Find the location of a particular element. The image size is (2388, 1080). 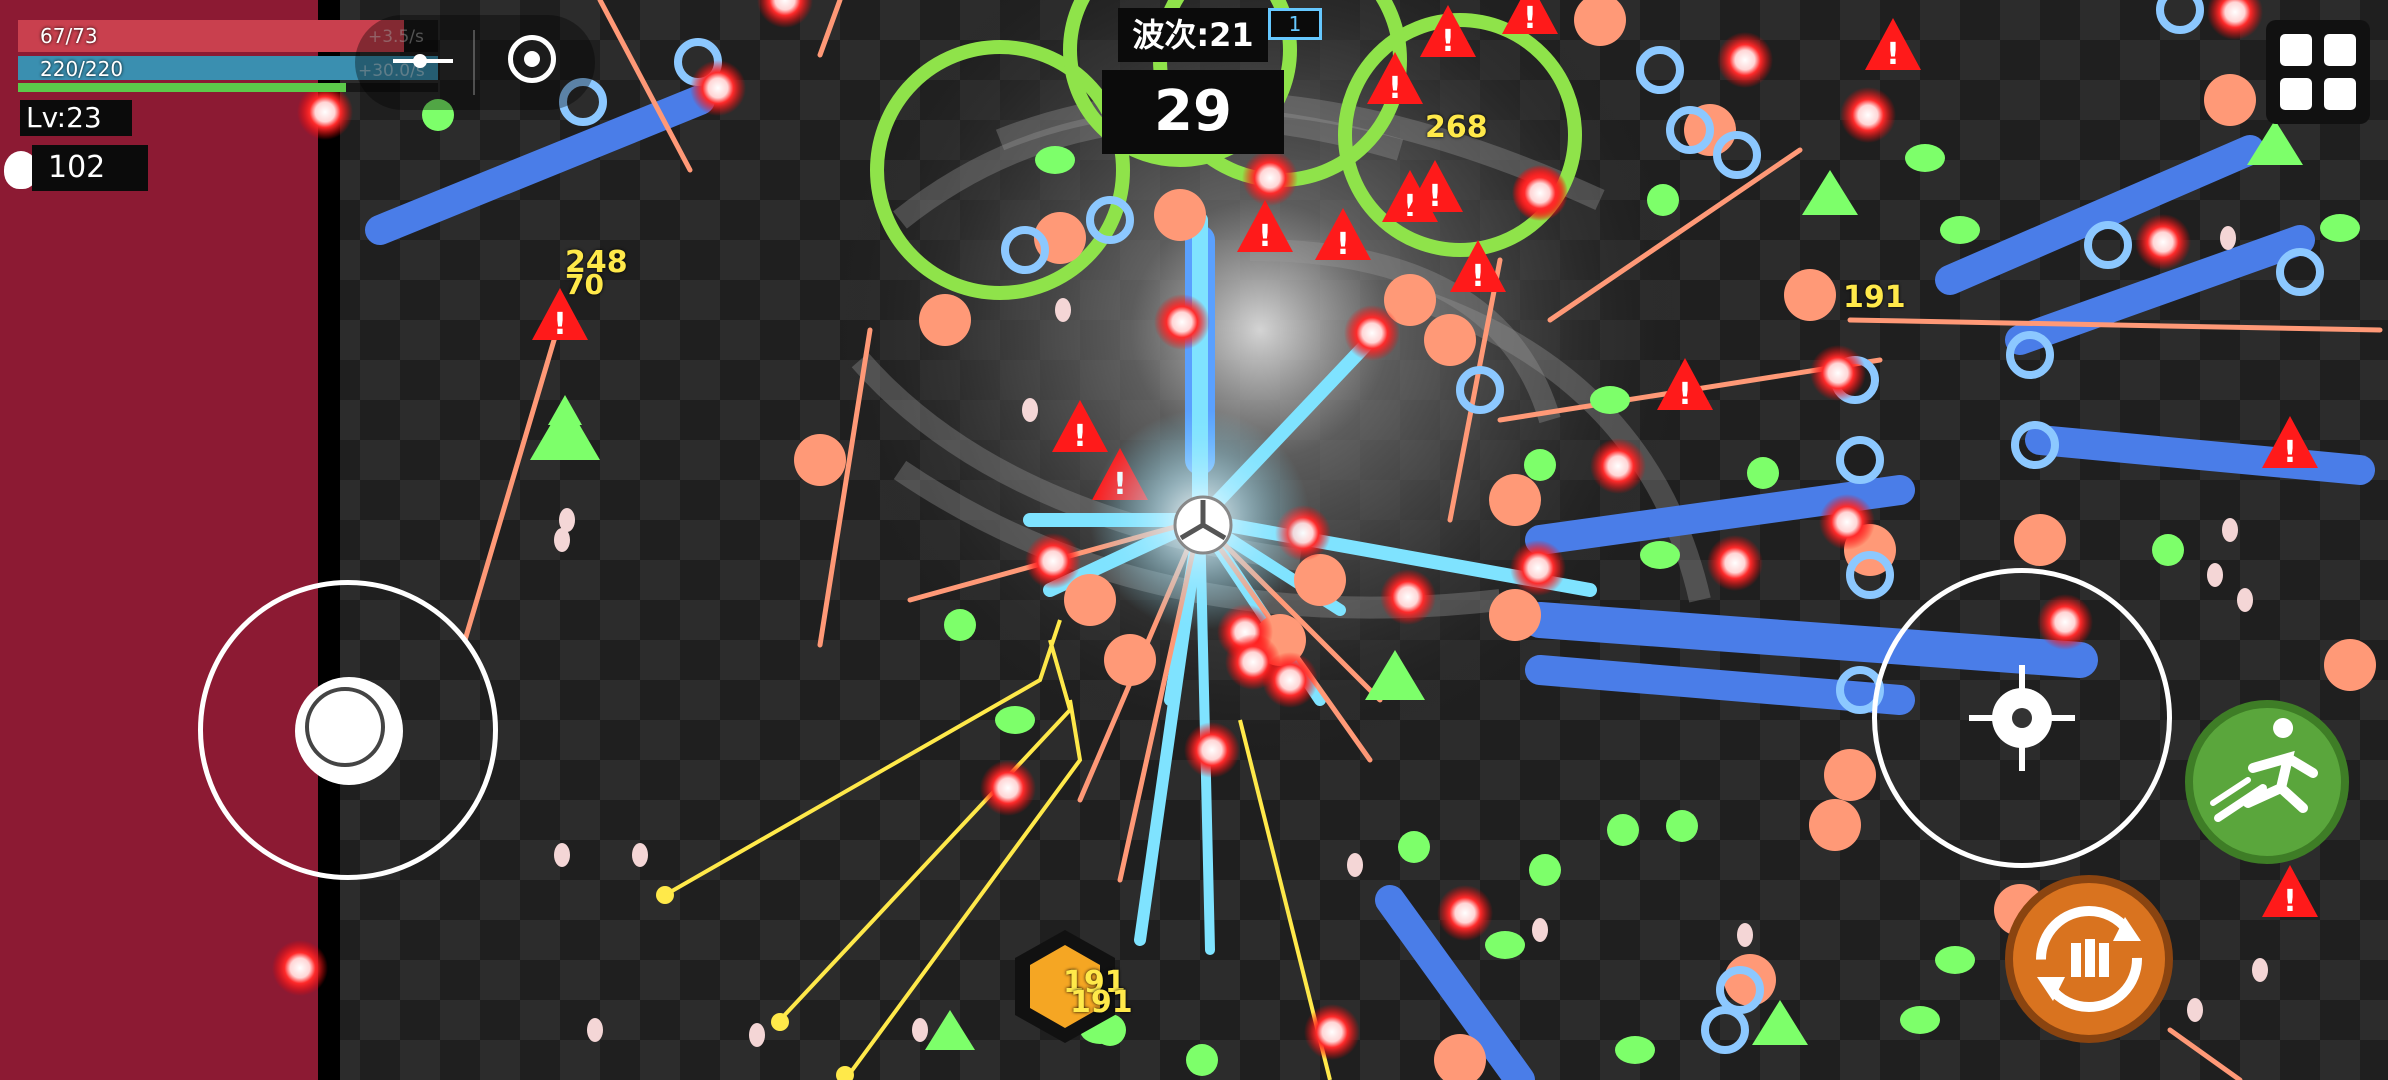

toggle-knob is located at coordinates (420, 61).